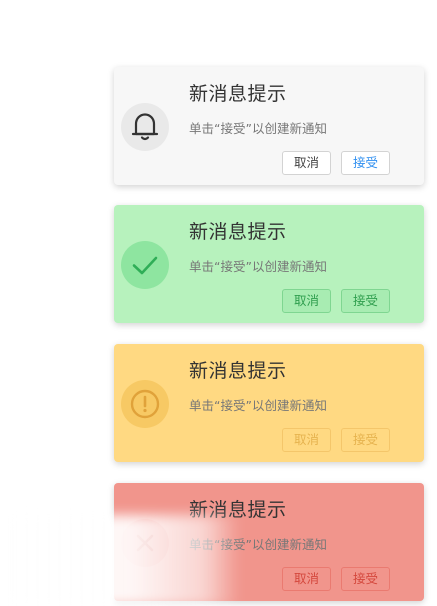 The height and width of the screenshot is (606, 437). I want to click on check-icon, so click(145, 265).